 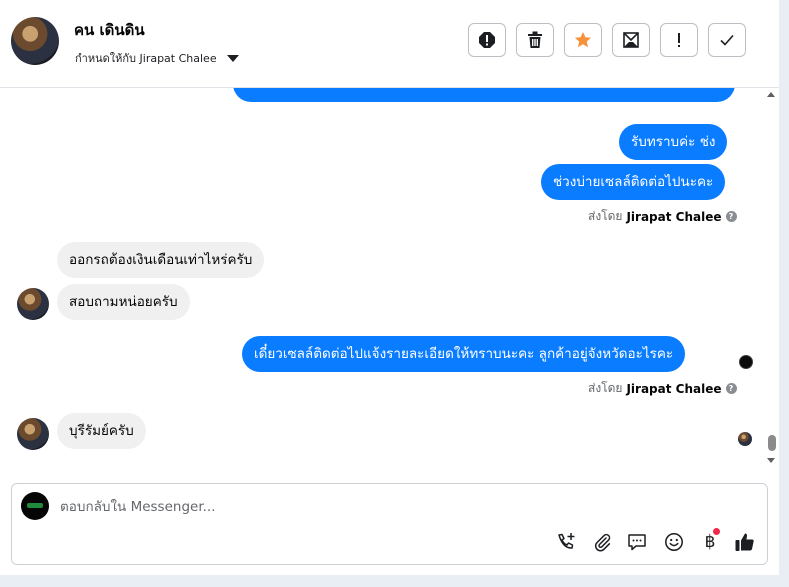 I want to click on conversation-header: คน เดินดิน กำหนดให้กับ Jirapat Chalee, so click(x=389, y=44).